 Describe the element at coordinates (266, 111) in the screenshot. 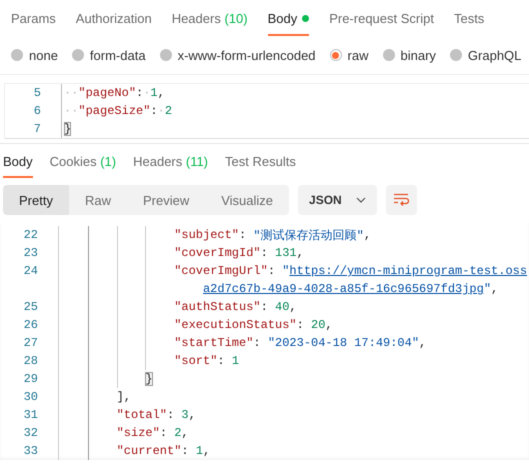

I see `request-editor: 5 ··"pageNo":·1, 6 ··"pageSize":·2 7 }` at that location.